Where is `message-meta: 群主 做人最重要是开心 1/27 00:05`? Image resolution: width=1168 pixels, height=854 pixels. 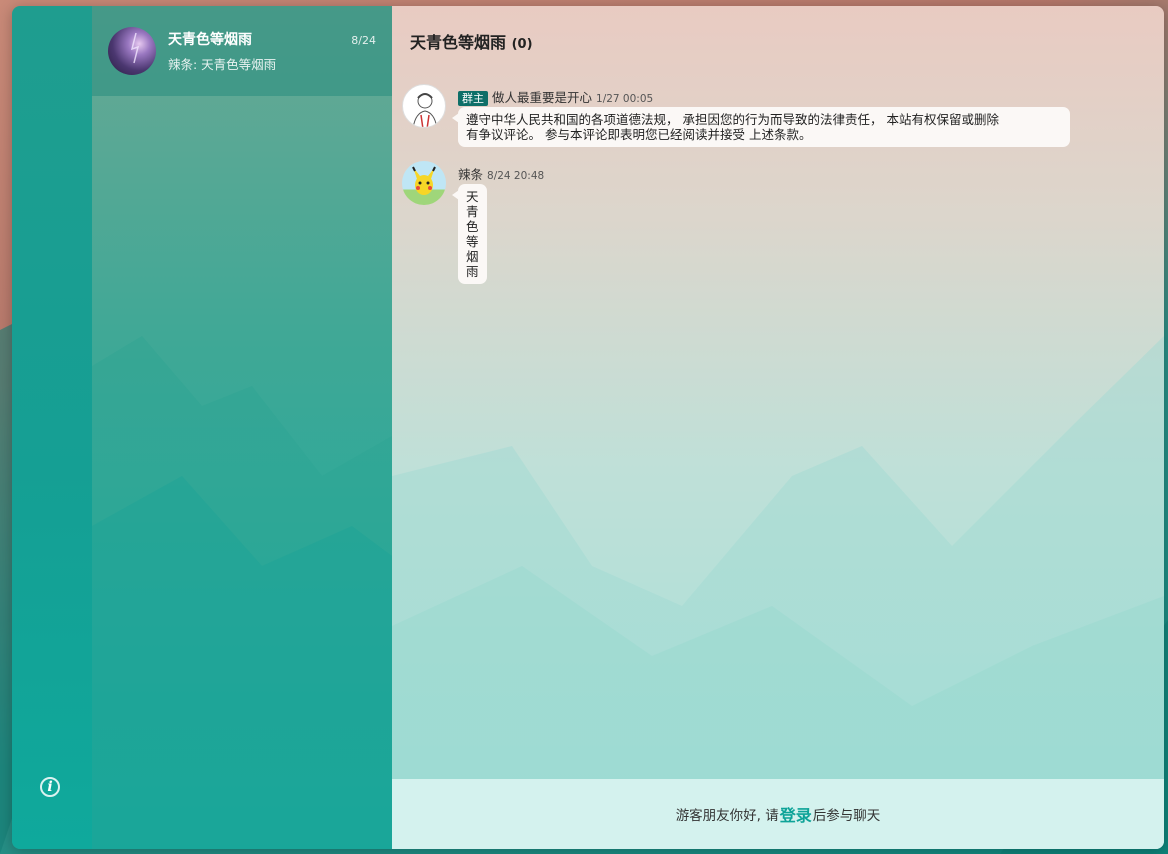
message-meta: 群主 做人最重要是开心 1/27 00:05 is located at coordinates (555, 96).